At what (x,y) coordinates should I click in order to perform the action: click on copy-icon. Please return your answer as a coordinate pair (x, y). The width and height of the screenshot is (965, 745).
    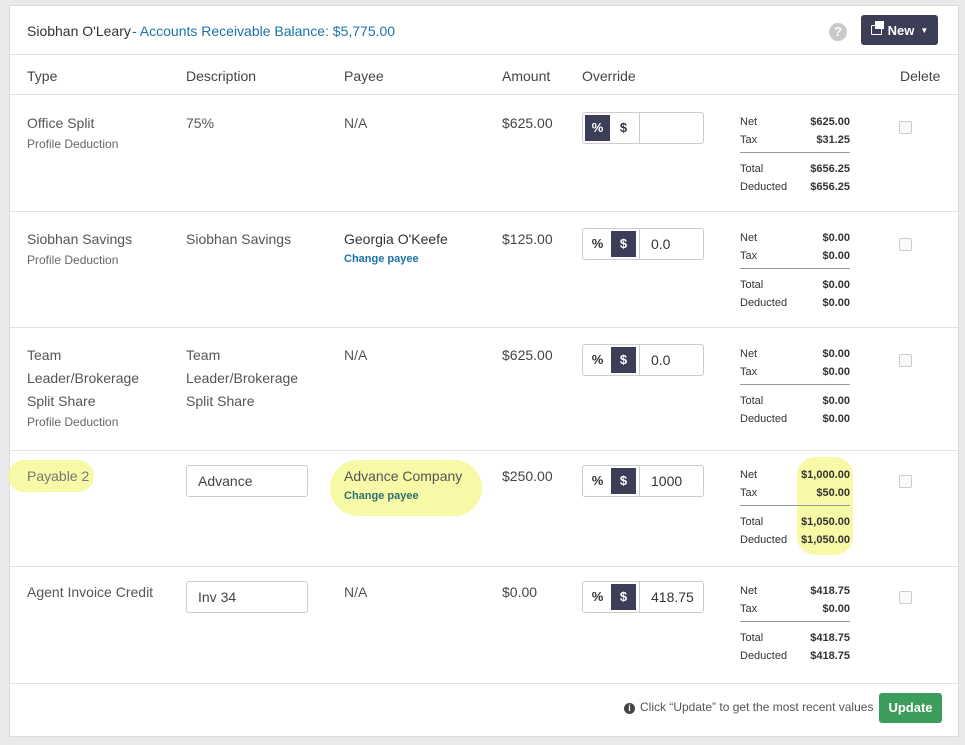
    Looking at the image, I should click on (877, 28).